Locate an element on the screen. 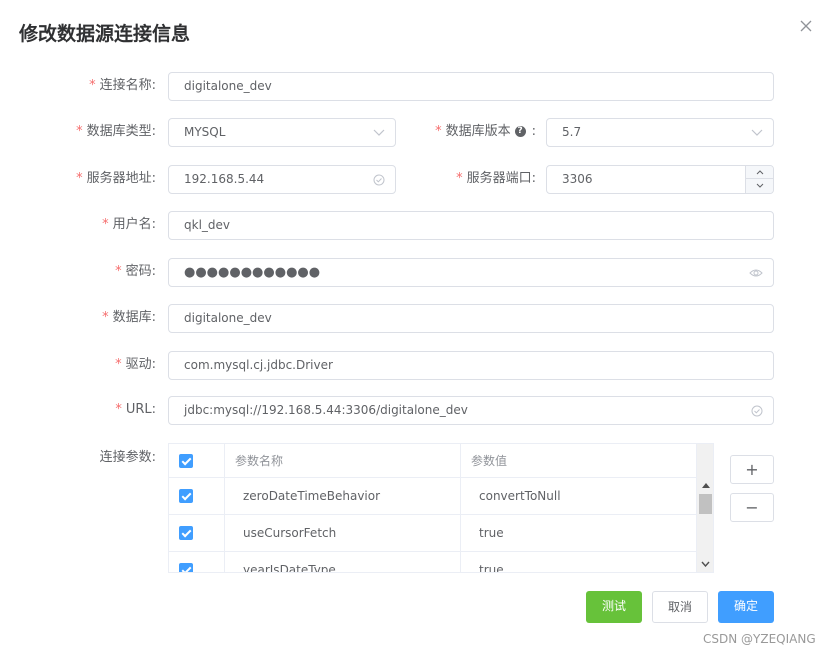 This screenshot has height=657, width=832. header-param-name: 参数名称 is located at coordinates (343, 460).